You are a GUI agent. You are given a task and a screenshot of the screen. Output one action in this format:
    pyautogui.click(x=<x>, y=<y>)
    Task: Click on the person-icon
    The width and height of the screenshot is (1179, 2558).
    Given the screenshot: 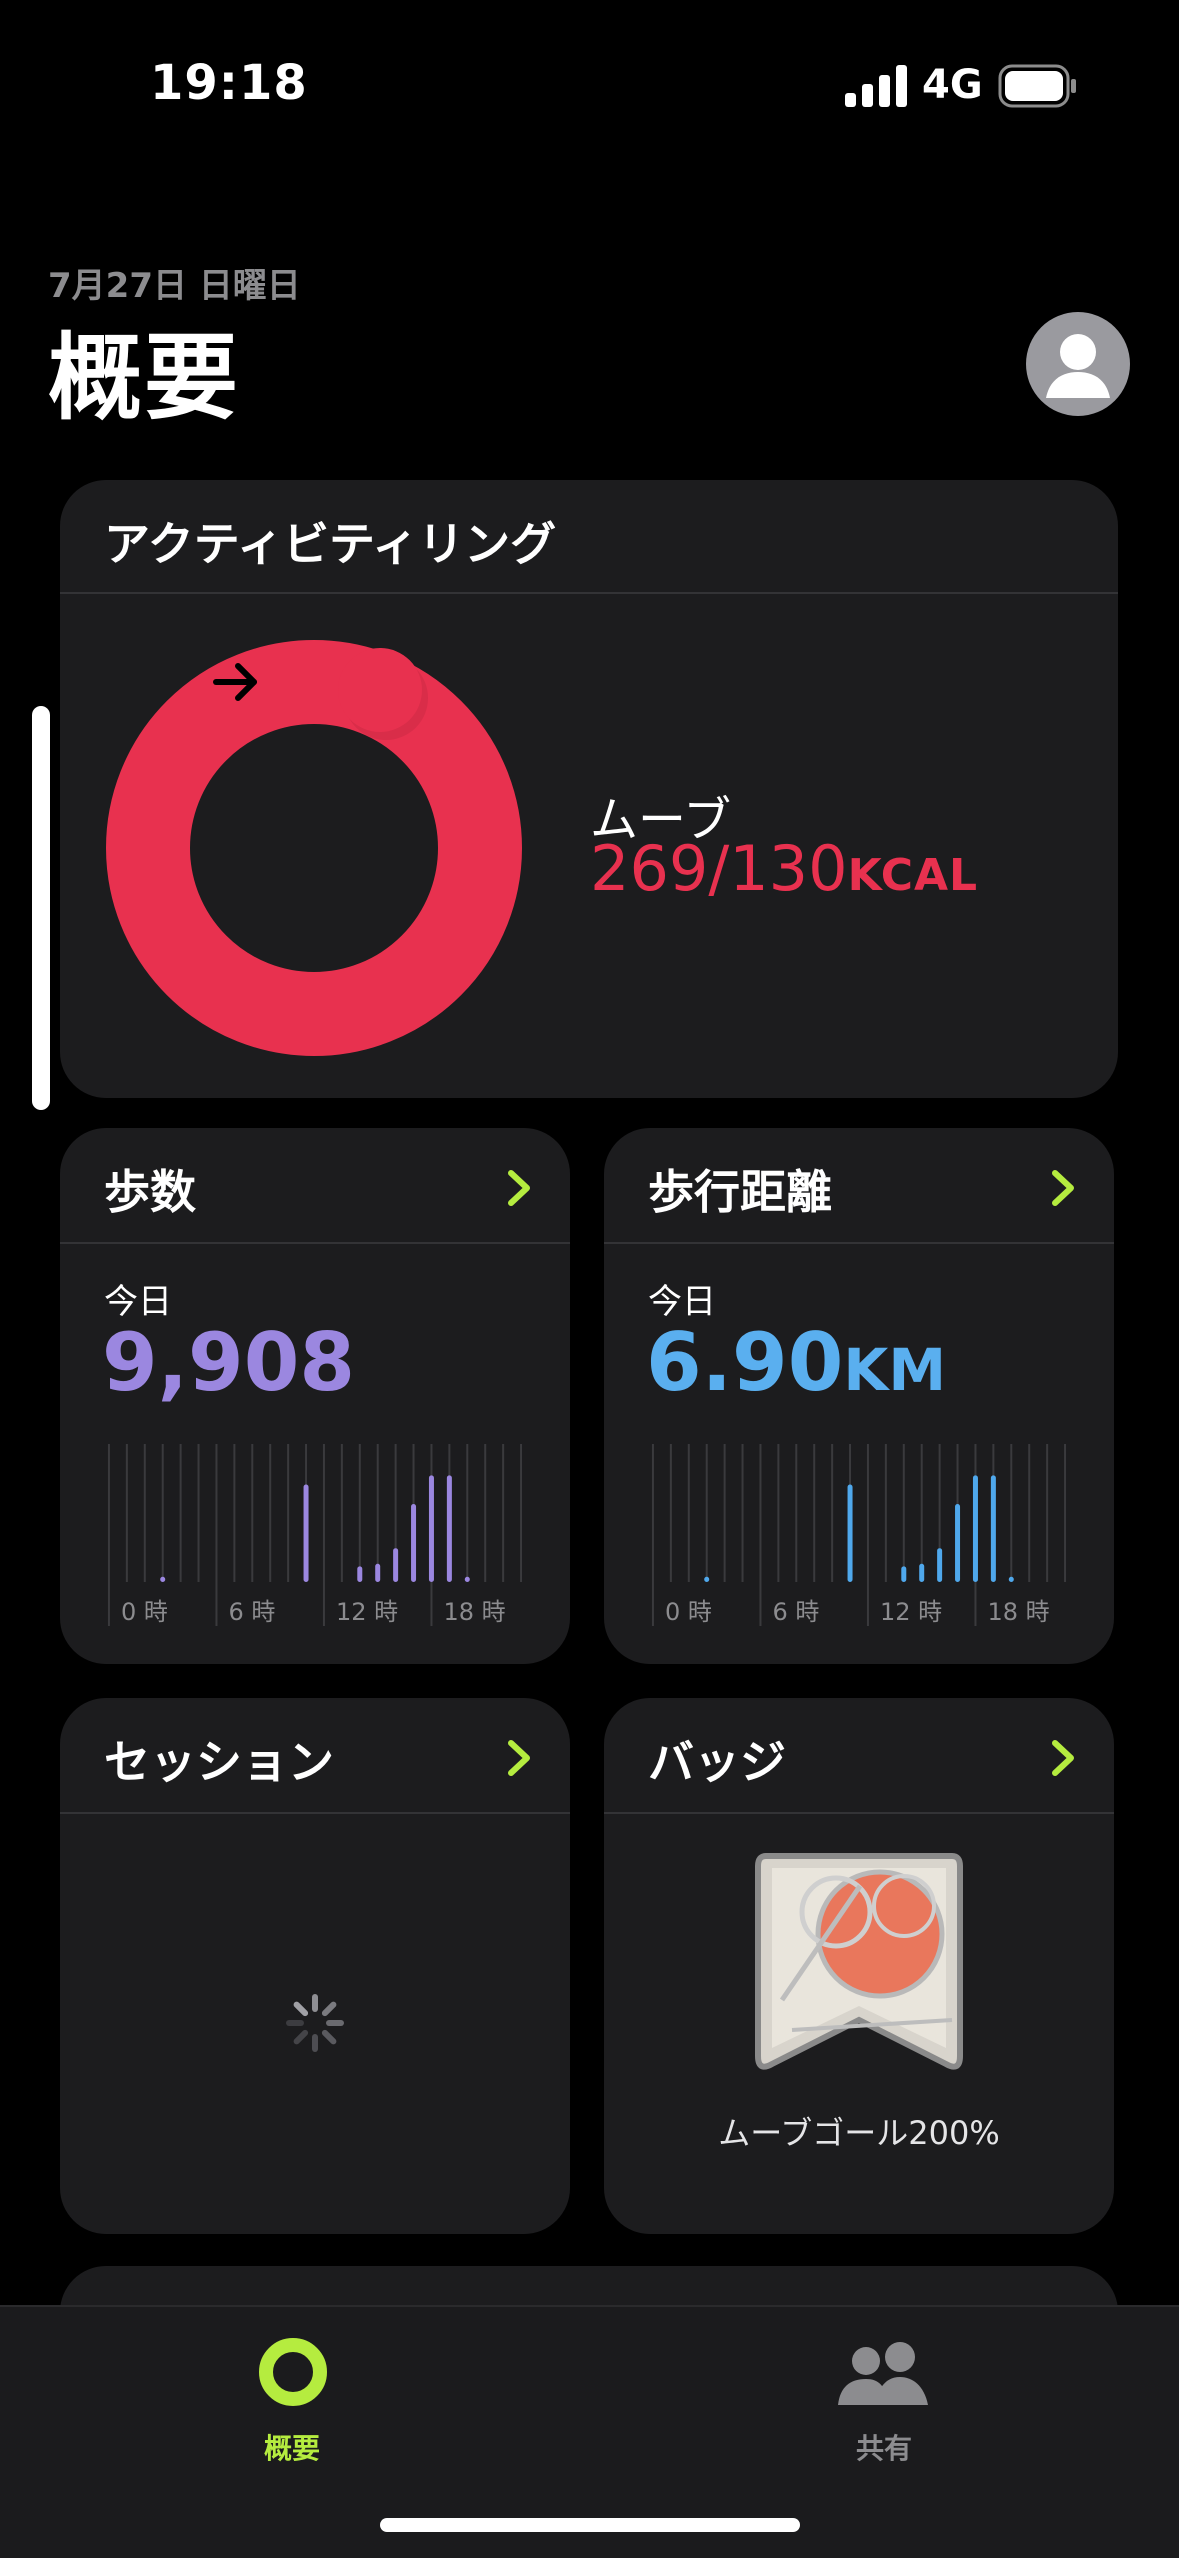 What is the action you would take?
    pyautogui.click(x=1078, y=366)
    